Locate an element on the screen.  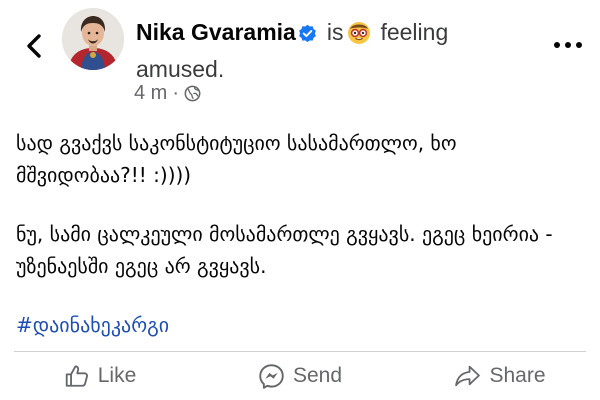
chevron-left-icon is located at coordinates (34, 46).